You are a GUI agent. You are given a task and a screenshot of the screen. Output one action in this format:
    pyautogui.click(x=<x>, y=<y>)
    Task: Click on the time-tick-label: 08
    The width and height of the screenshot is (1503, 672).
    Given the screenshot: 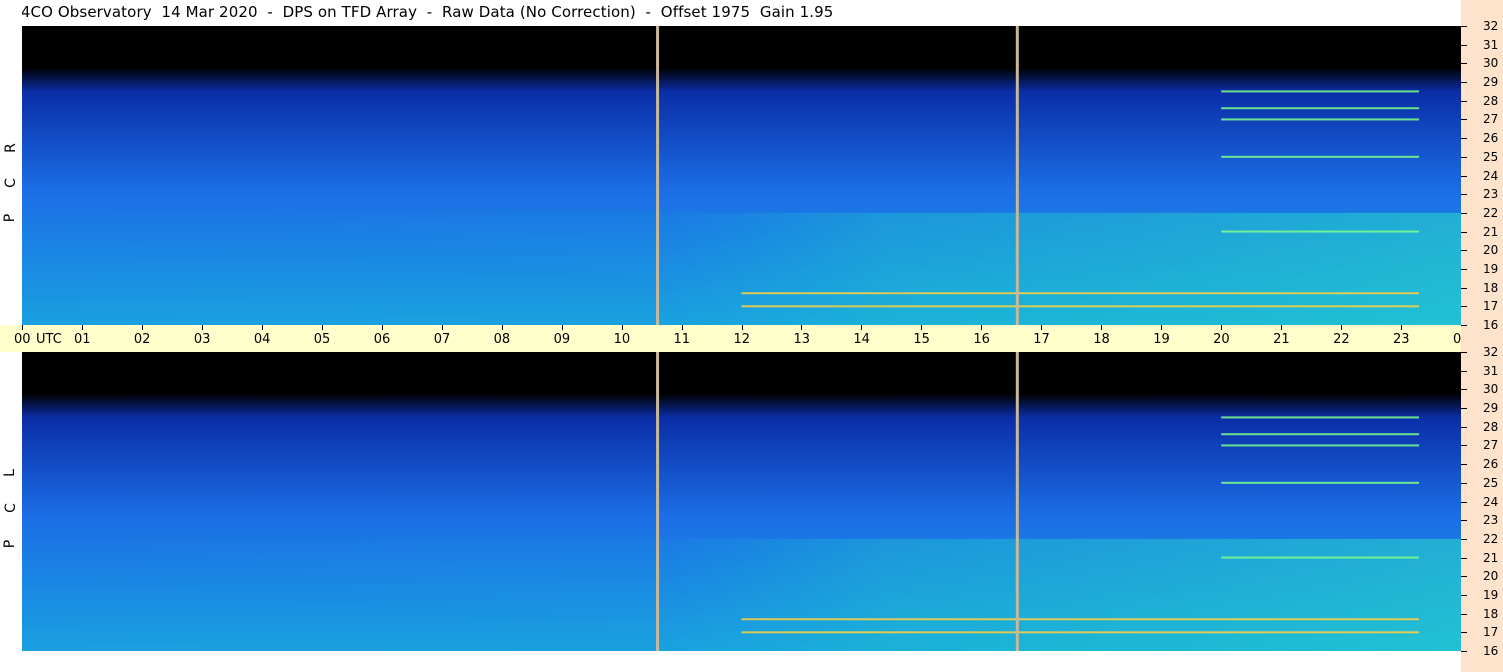 What is the action you would take?
    pyautogui.click(x=502, y=339)
    